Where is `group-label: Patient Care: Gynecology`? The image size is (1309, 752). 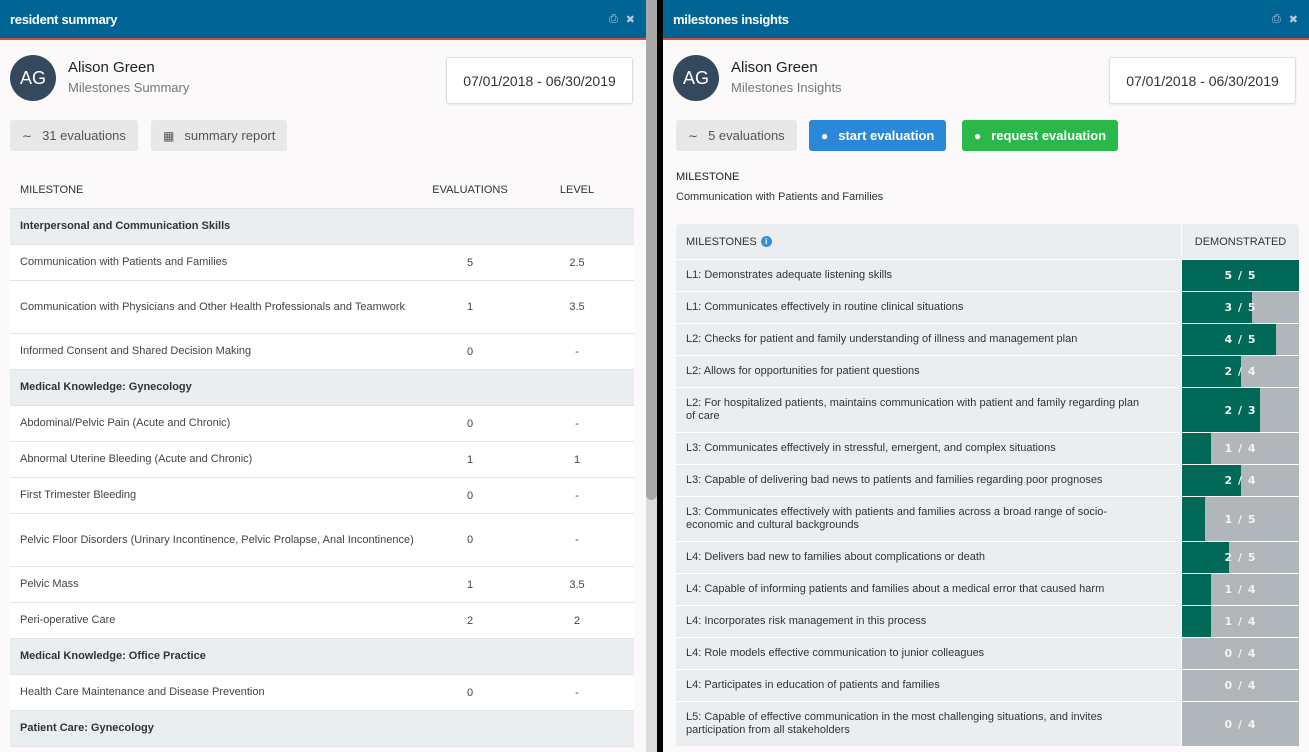
group-label: Patient Care: Gynecology is located at coordinates (87, 728).